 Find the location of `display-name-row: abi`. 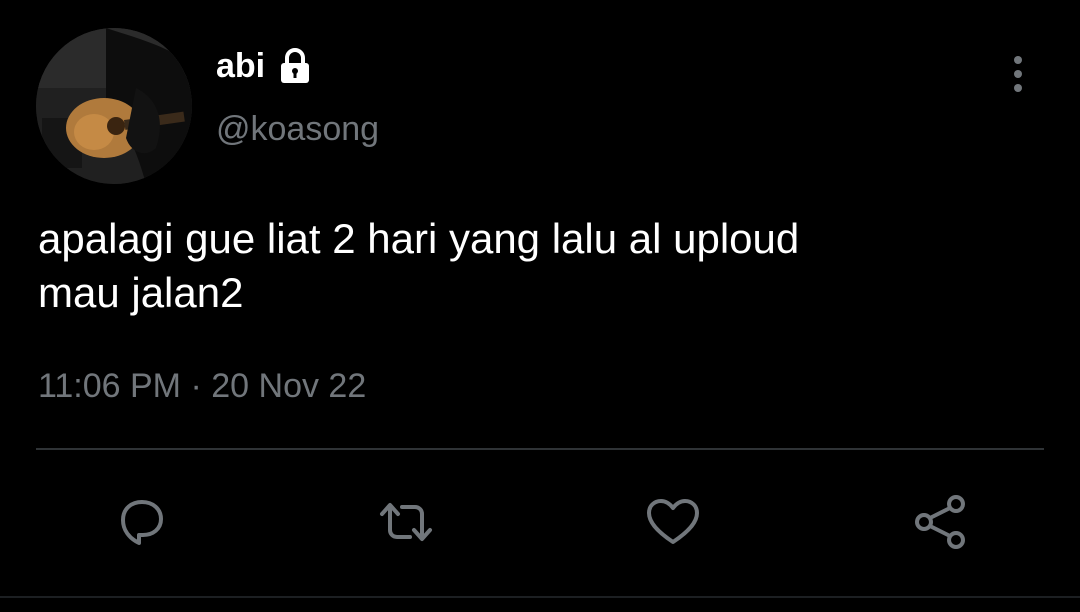

display-name-row: abi is located at coordinates (265, 66).